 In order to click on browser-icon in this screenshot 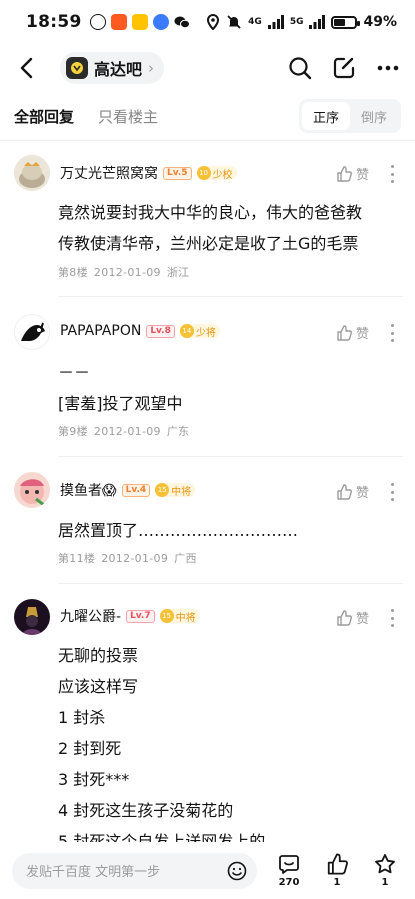, I will do `click(160, 22)`.